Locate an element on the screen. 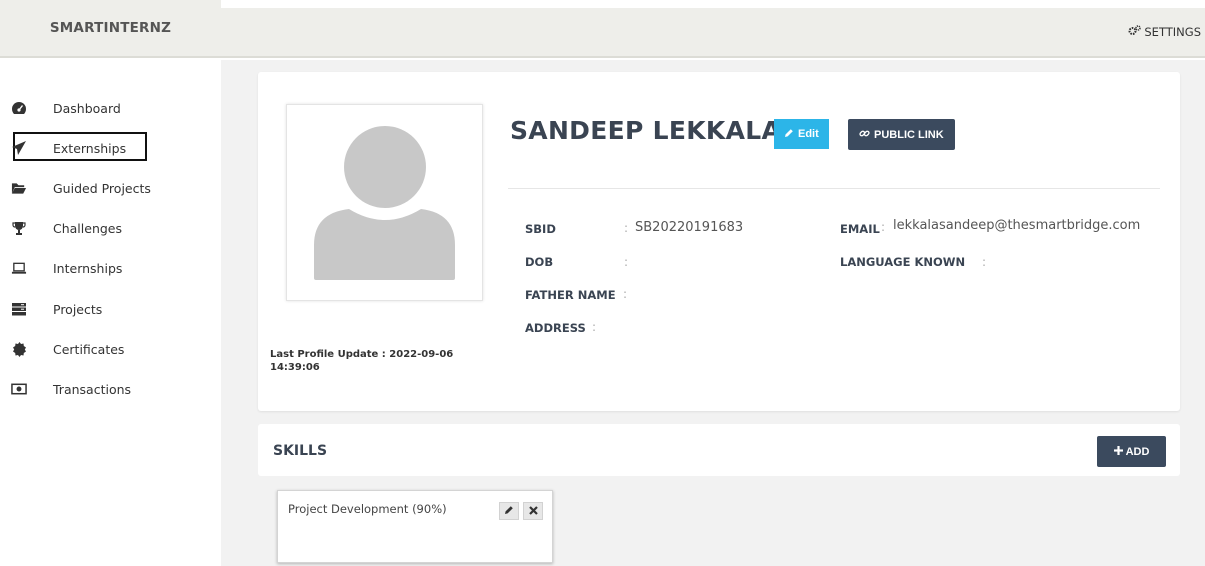 This screenshot has height=566, width=1205. public-link-label: PUBLIC LINK is located at coordinates (909, 134).